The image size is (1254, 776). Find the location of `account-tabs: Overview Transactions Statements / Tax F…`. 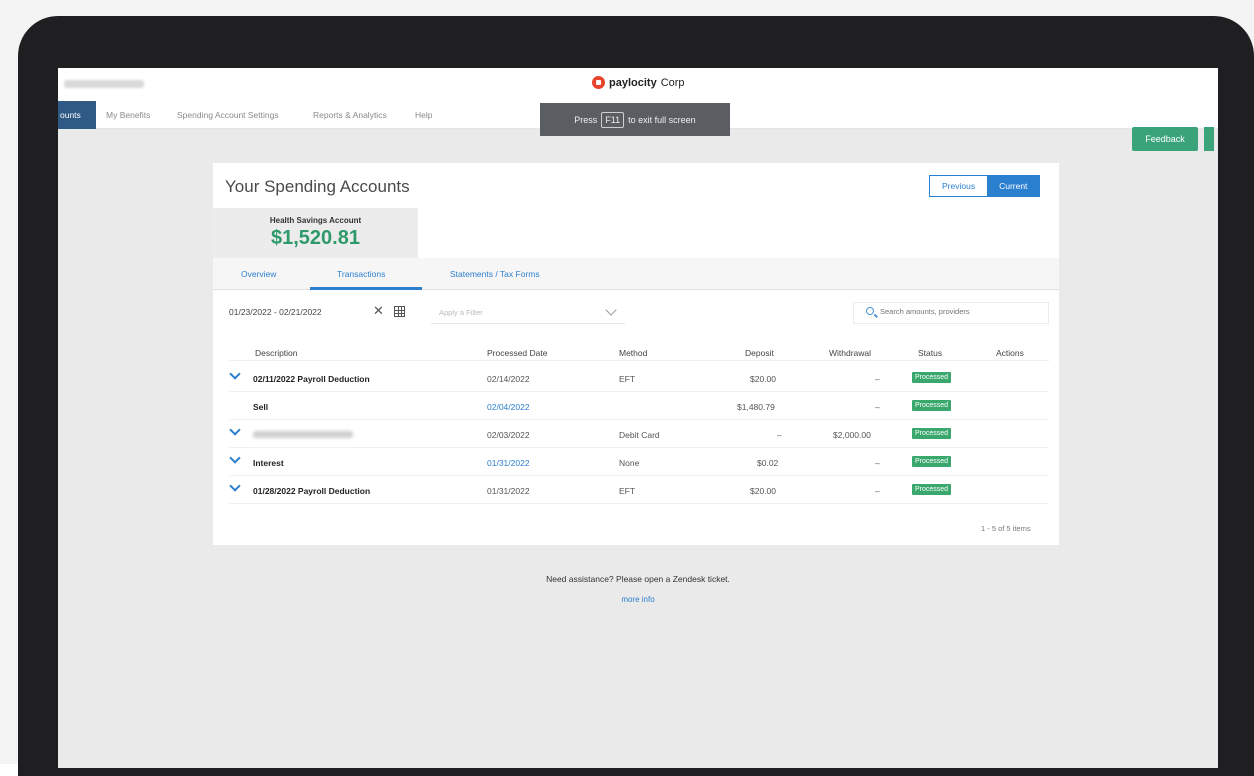

account-tabs: Overview Transactions Statements / Tax F… is located at coordinates (636, 274).